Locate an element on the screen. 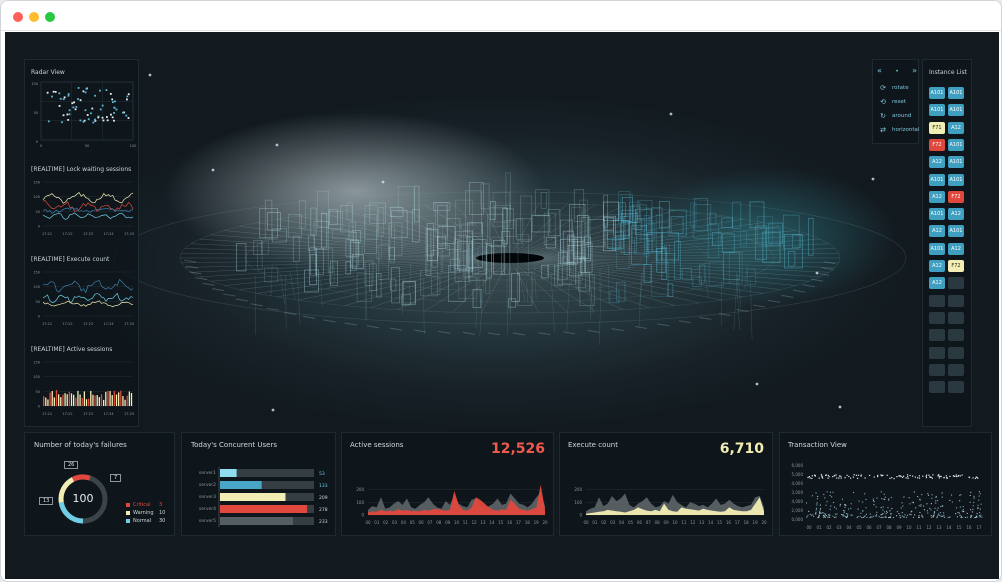 The height and width of the screenshot is (582, 1002). reset-button: ⟲ reset is located at coordinates (892, 102).